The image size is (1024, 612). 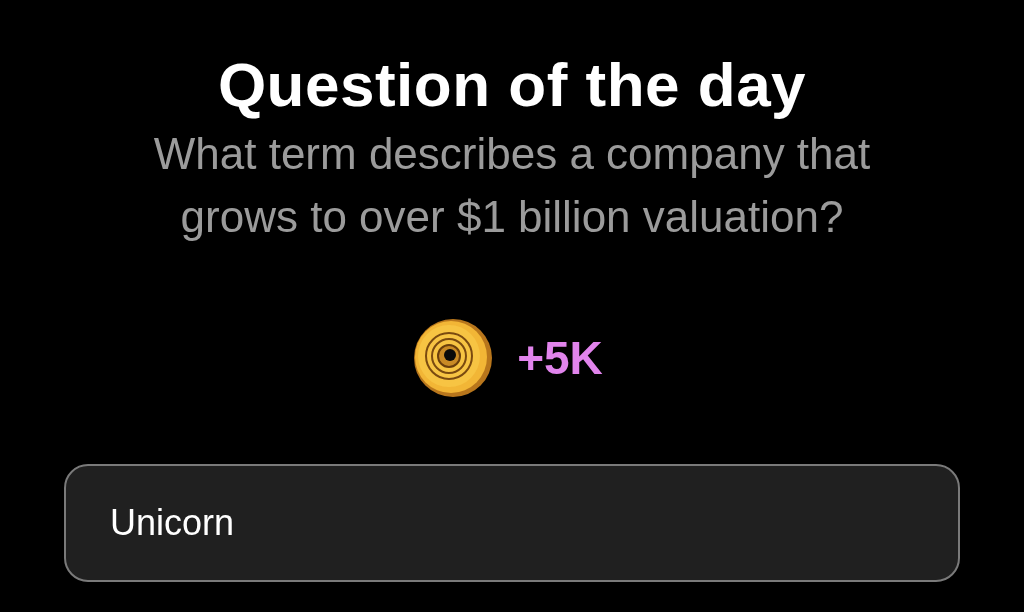 I want to click on page-title: Question of the day, so click(x=512, y=85).